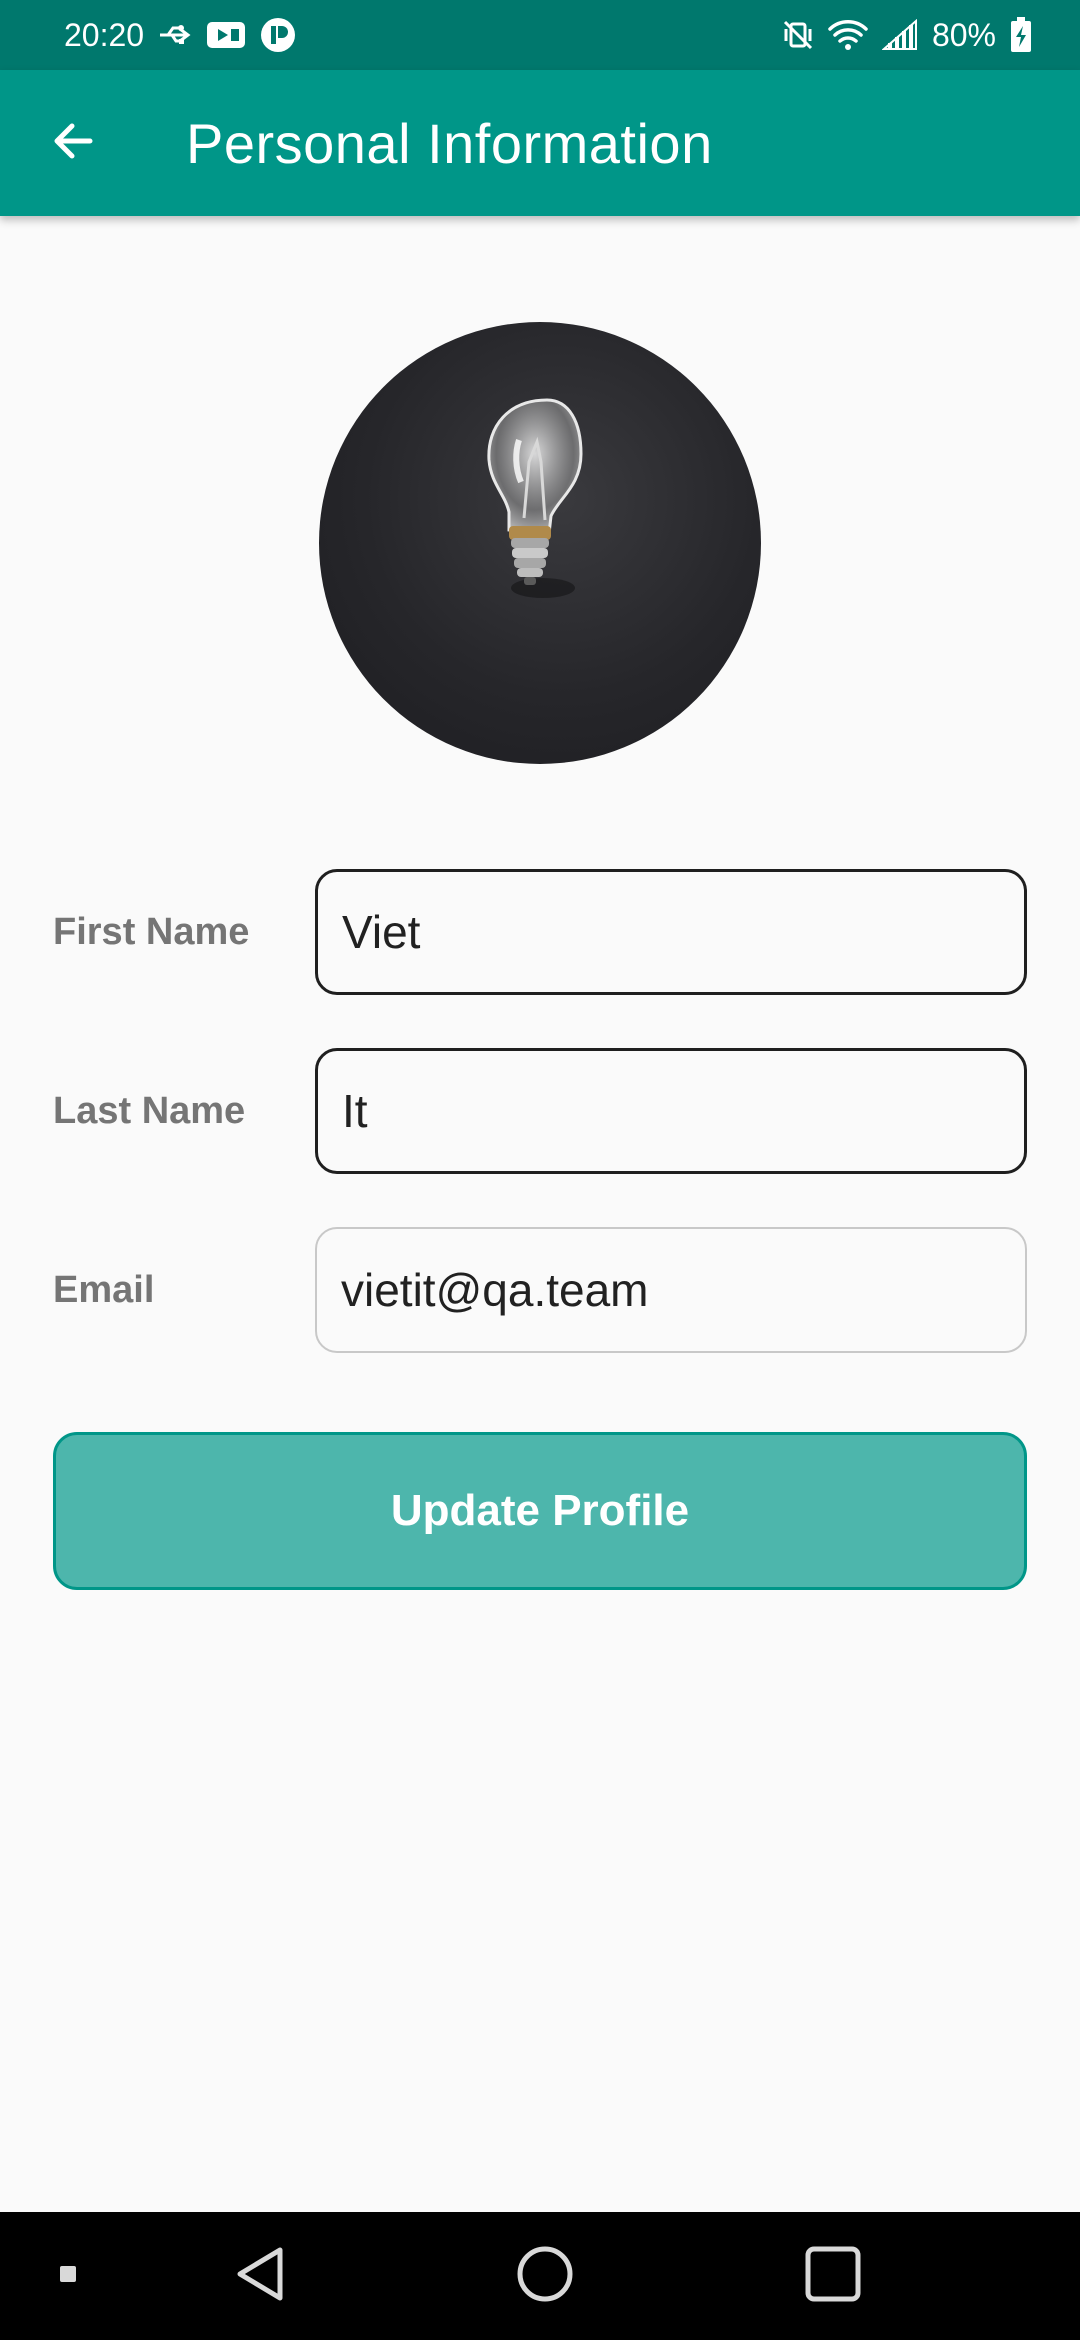 This screenshot has width=1080, height=2340. I want to click on app-bar: Personal Information, so click(540, 143).